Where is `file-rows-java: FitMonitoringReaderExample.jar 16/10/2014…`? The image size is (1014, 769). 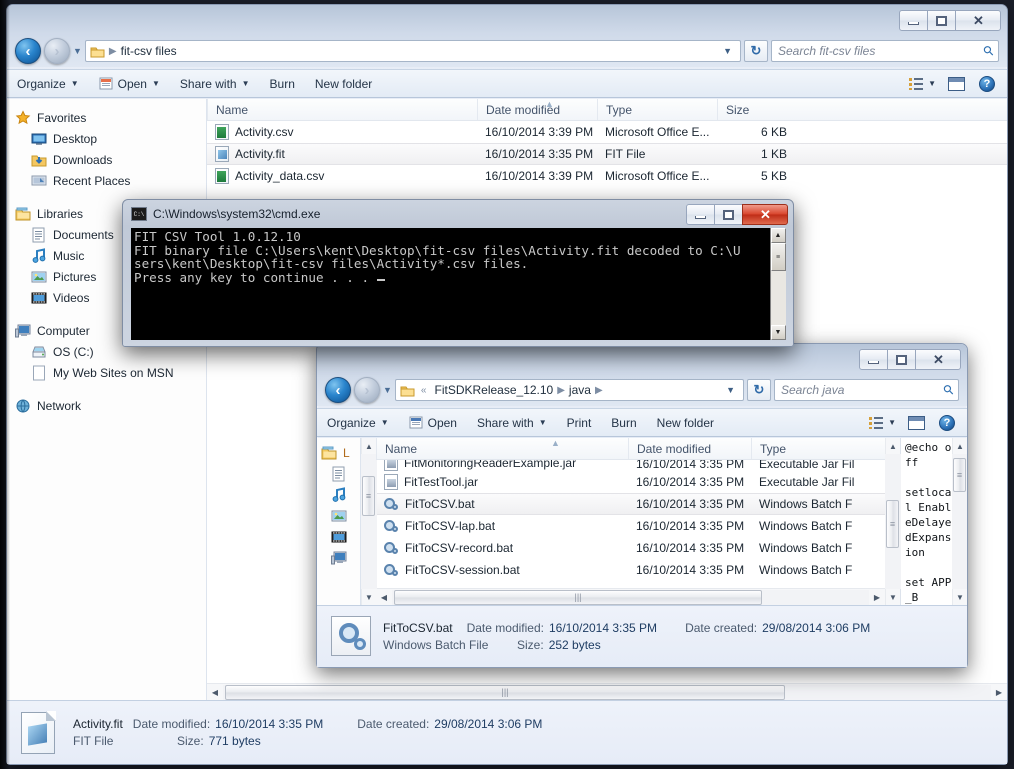
file-rows-java: FitMonitoringReaderExample.jar 16/10/2014… is located at coordinates (630, 524).